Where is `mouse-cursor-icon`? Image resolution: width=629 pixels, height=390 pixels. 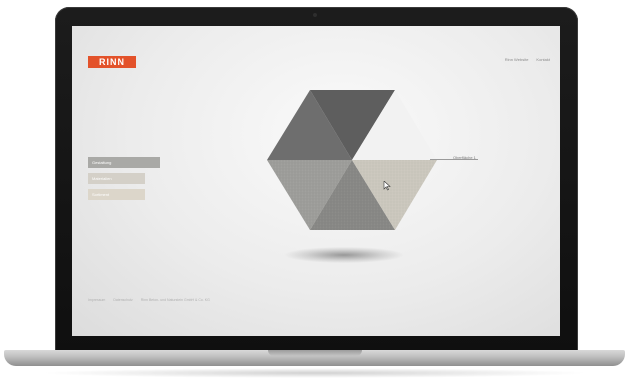 mouse-cursor-icon is located at coordinates (387, 186).